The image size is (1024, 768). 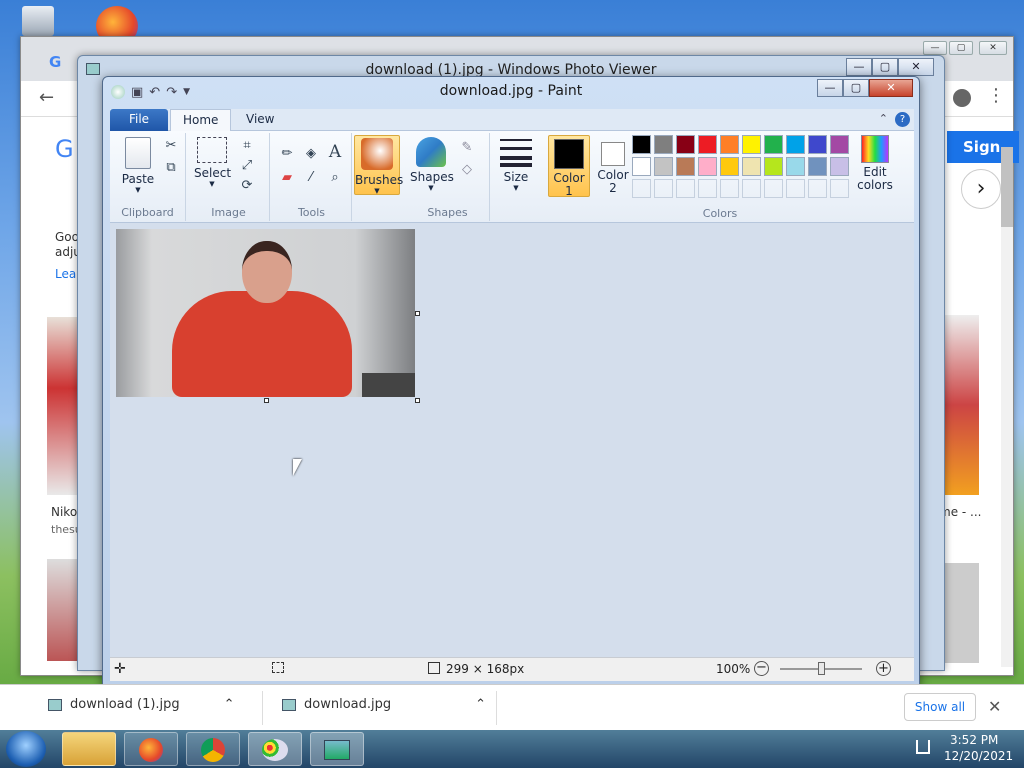 What do you see at coordinates (260, 120) in the screenshot?
I see `tab-view: View` at bounding box center [260, 120].